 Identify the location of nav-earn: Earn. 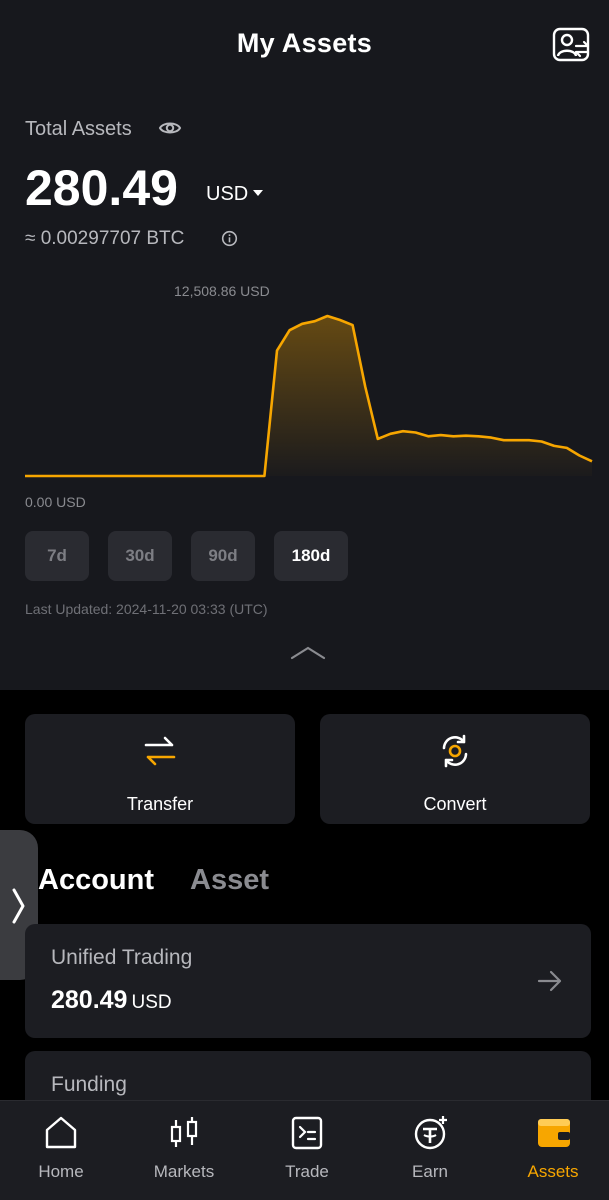
(430, 1150).